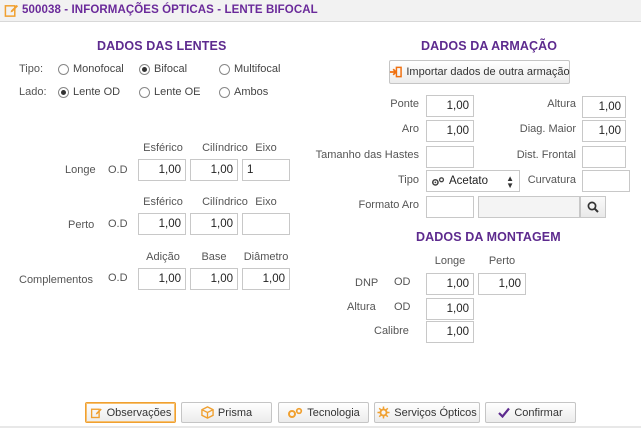 This screenshot has height=428, width=641. I want to click on longe-eixo-input, so click(266, 170).